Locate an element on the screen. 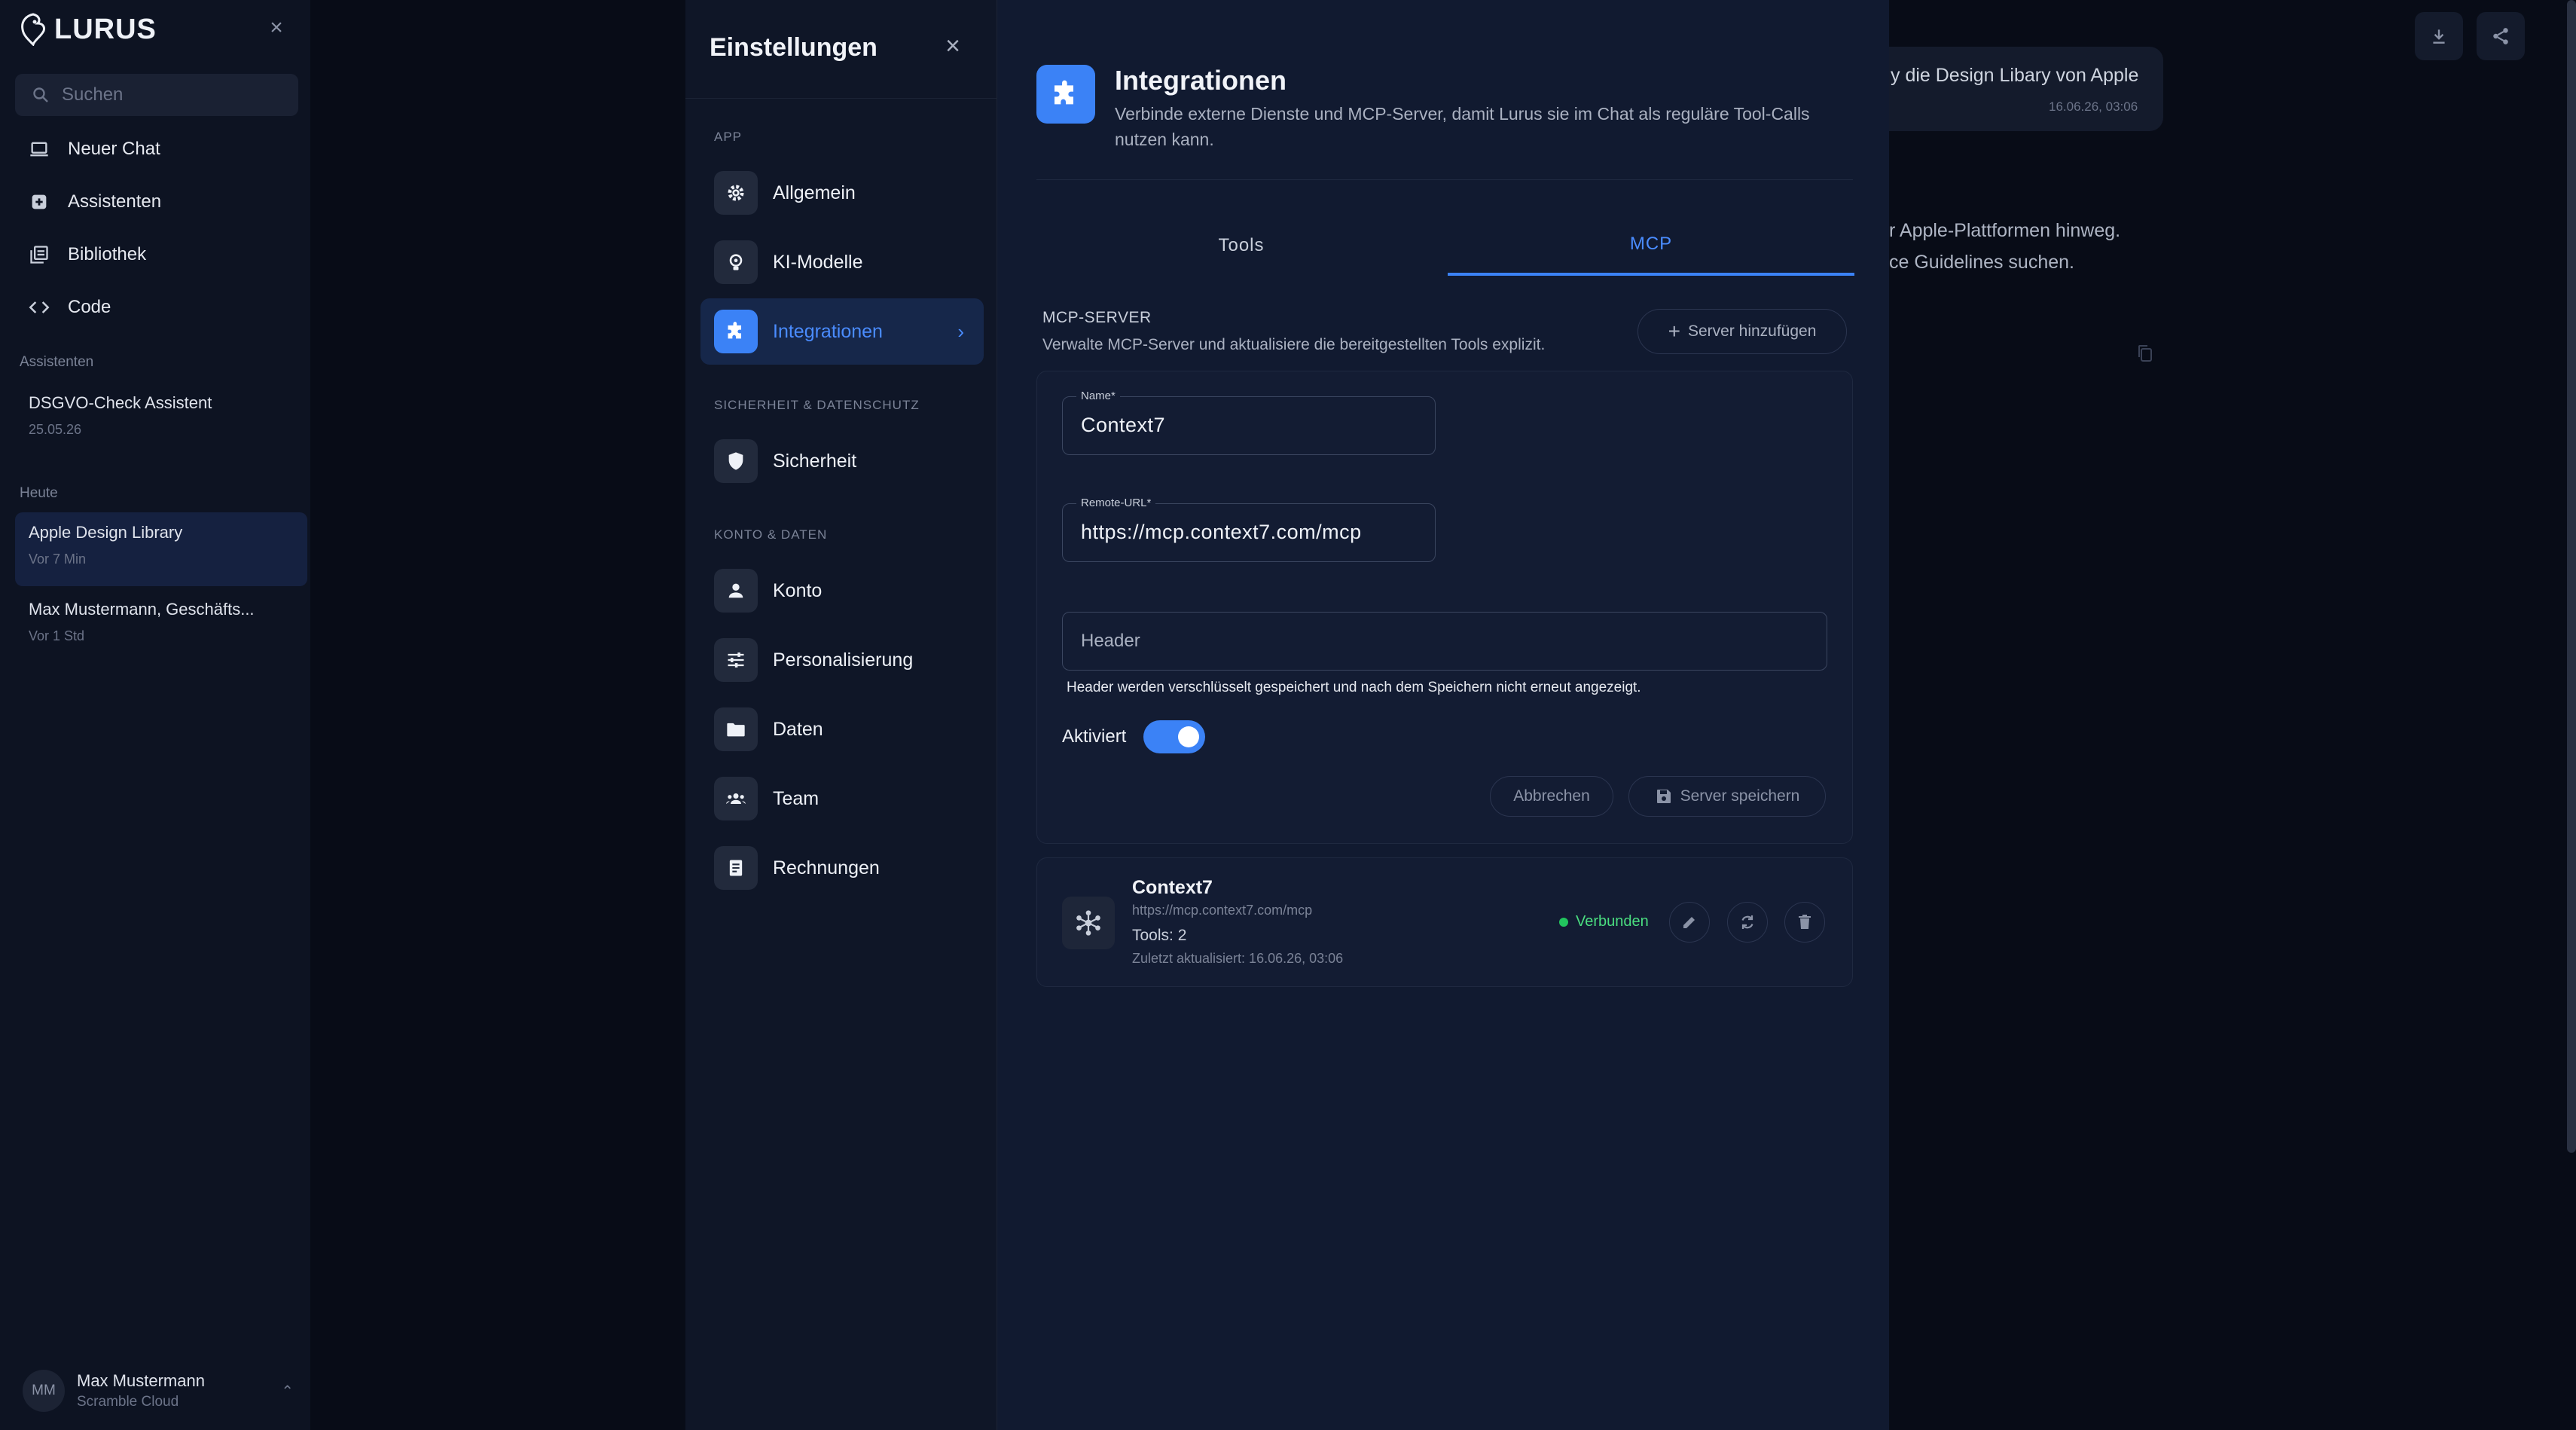 This screenshot has width=2576, height=1430. settings-title: Einstellungen is located at coordinates (794, 48).